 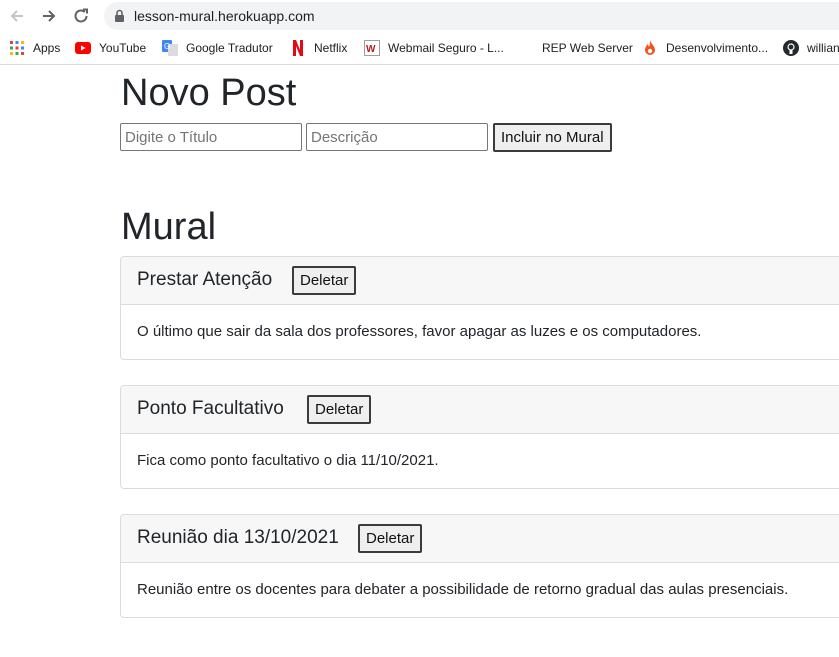 What do you see at coordinates (480, 281) in the screenshot?
I see `post-card-header: Prestar Atenção Deletar` at bounding box center [480, 281].